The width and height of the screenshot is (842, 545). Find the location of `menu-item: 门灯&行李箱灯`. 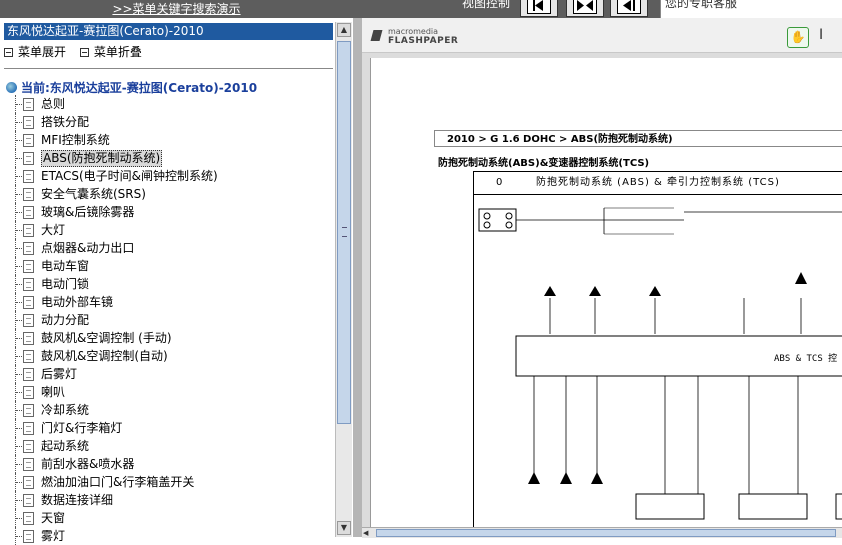

menu-item: 门灯&行李箱灯 is located at coordinates (168, 428).